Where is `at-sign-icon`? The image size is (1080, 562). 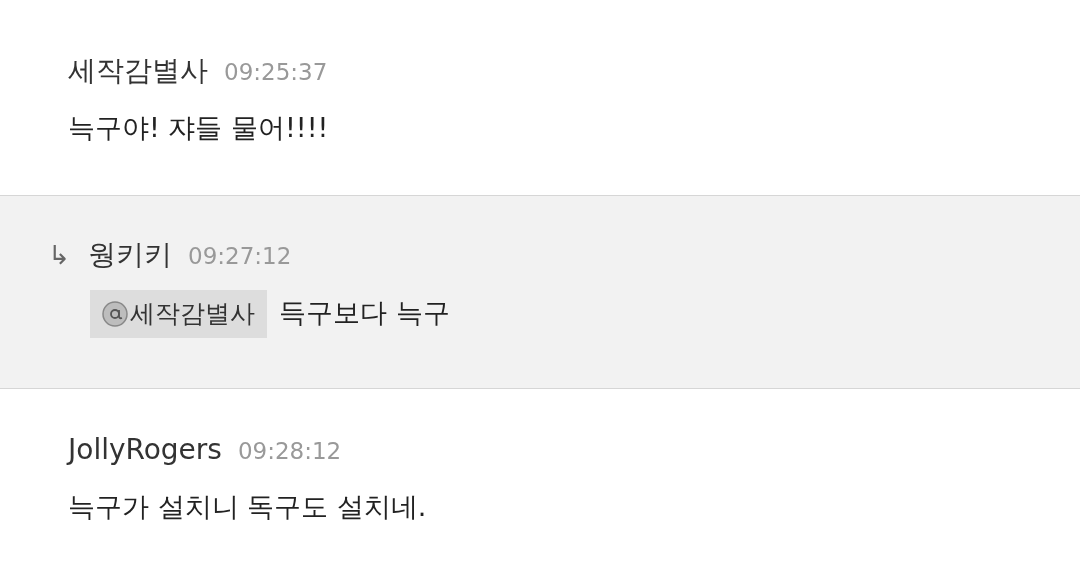
at-sign-icon is located at coordinates (115, 313).